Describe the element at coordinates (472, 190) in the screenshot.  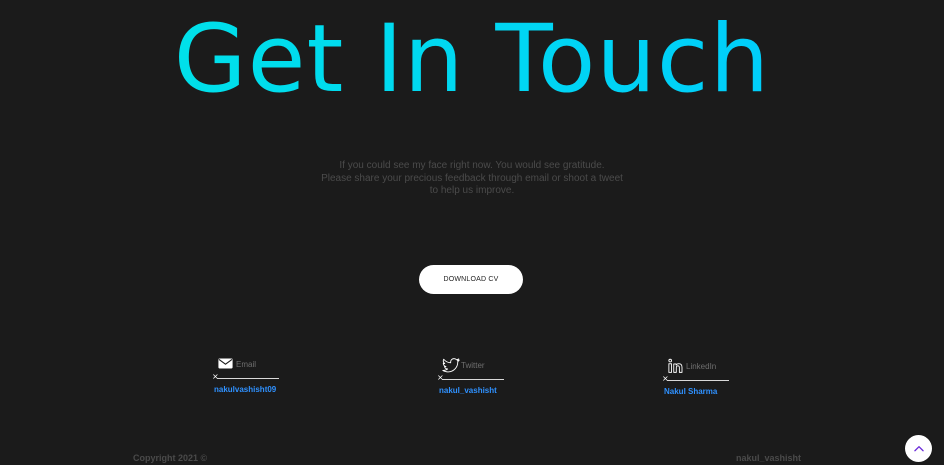
I see `message-line-3: to help us improve.` at that location.